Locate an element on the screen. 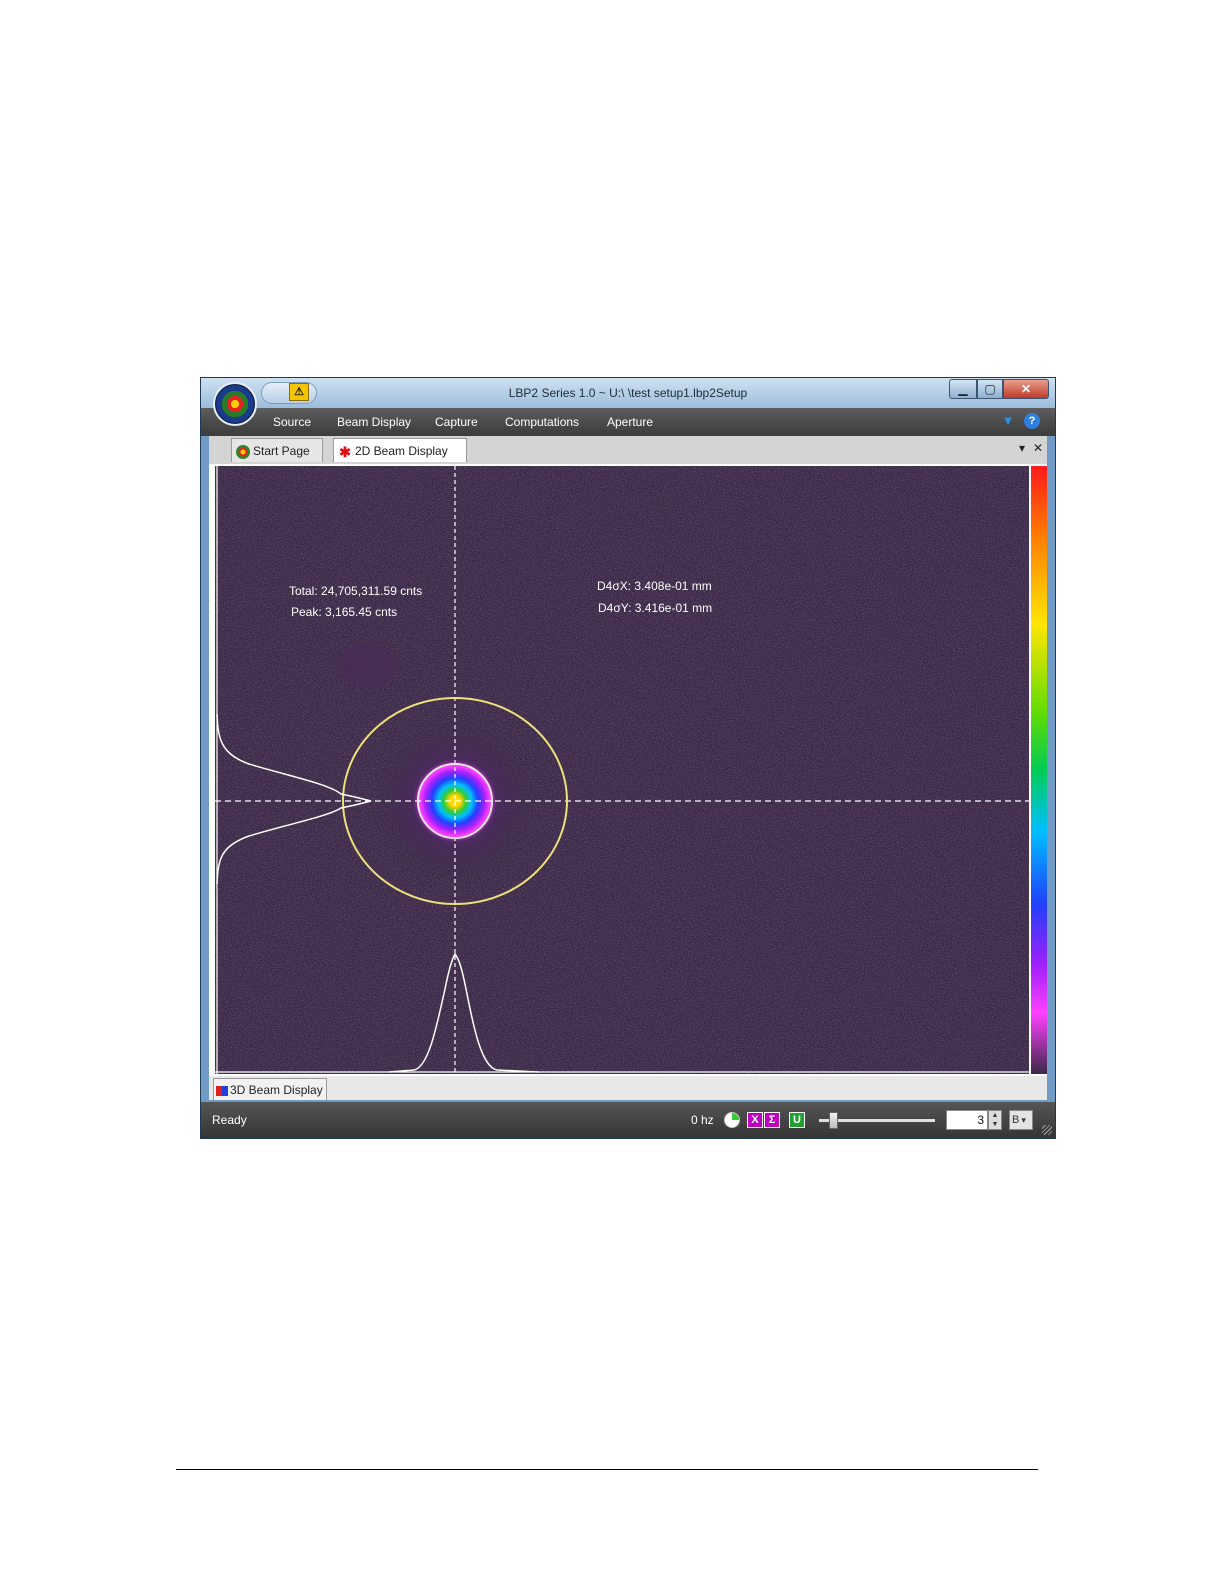  bottom-tab-strip: 3D Beam Display is located at coordinates (628, 1088).